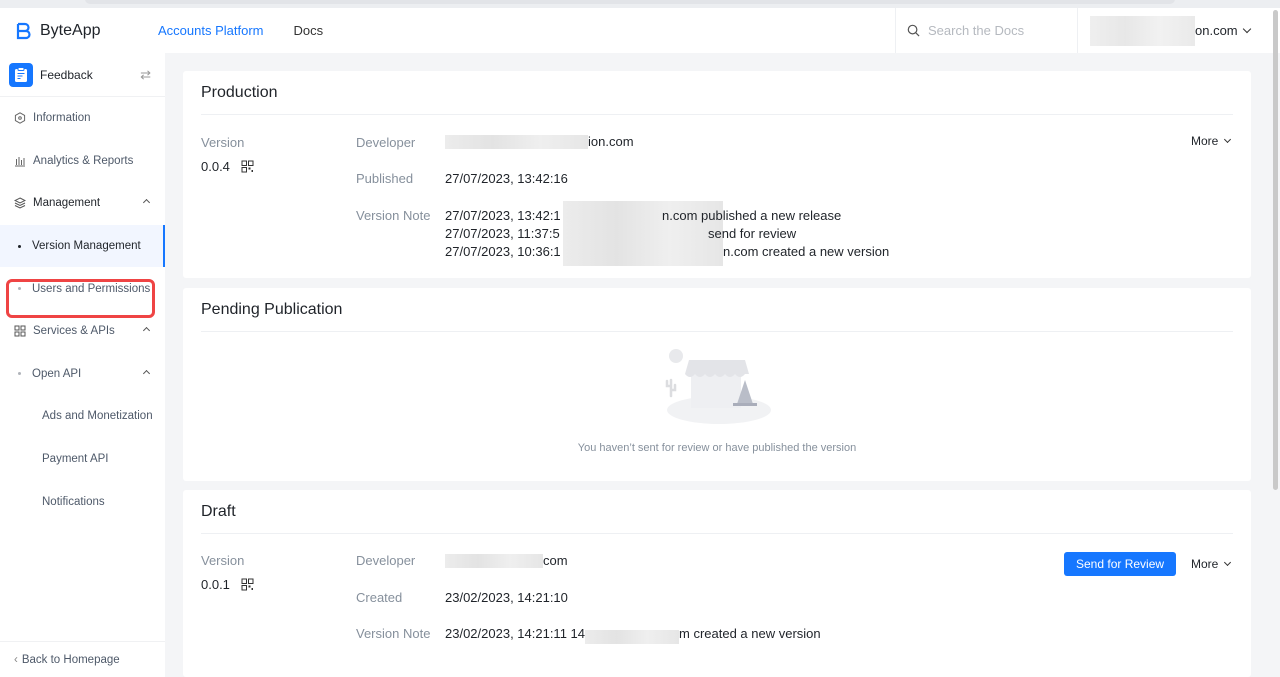  What do you see at coordinates (806, 251) in the screenshot?
I see `version-note-text: n.com created a new version` at bounding box center [806, 251].